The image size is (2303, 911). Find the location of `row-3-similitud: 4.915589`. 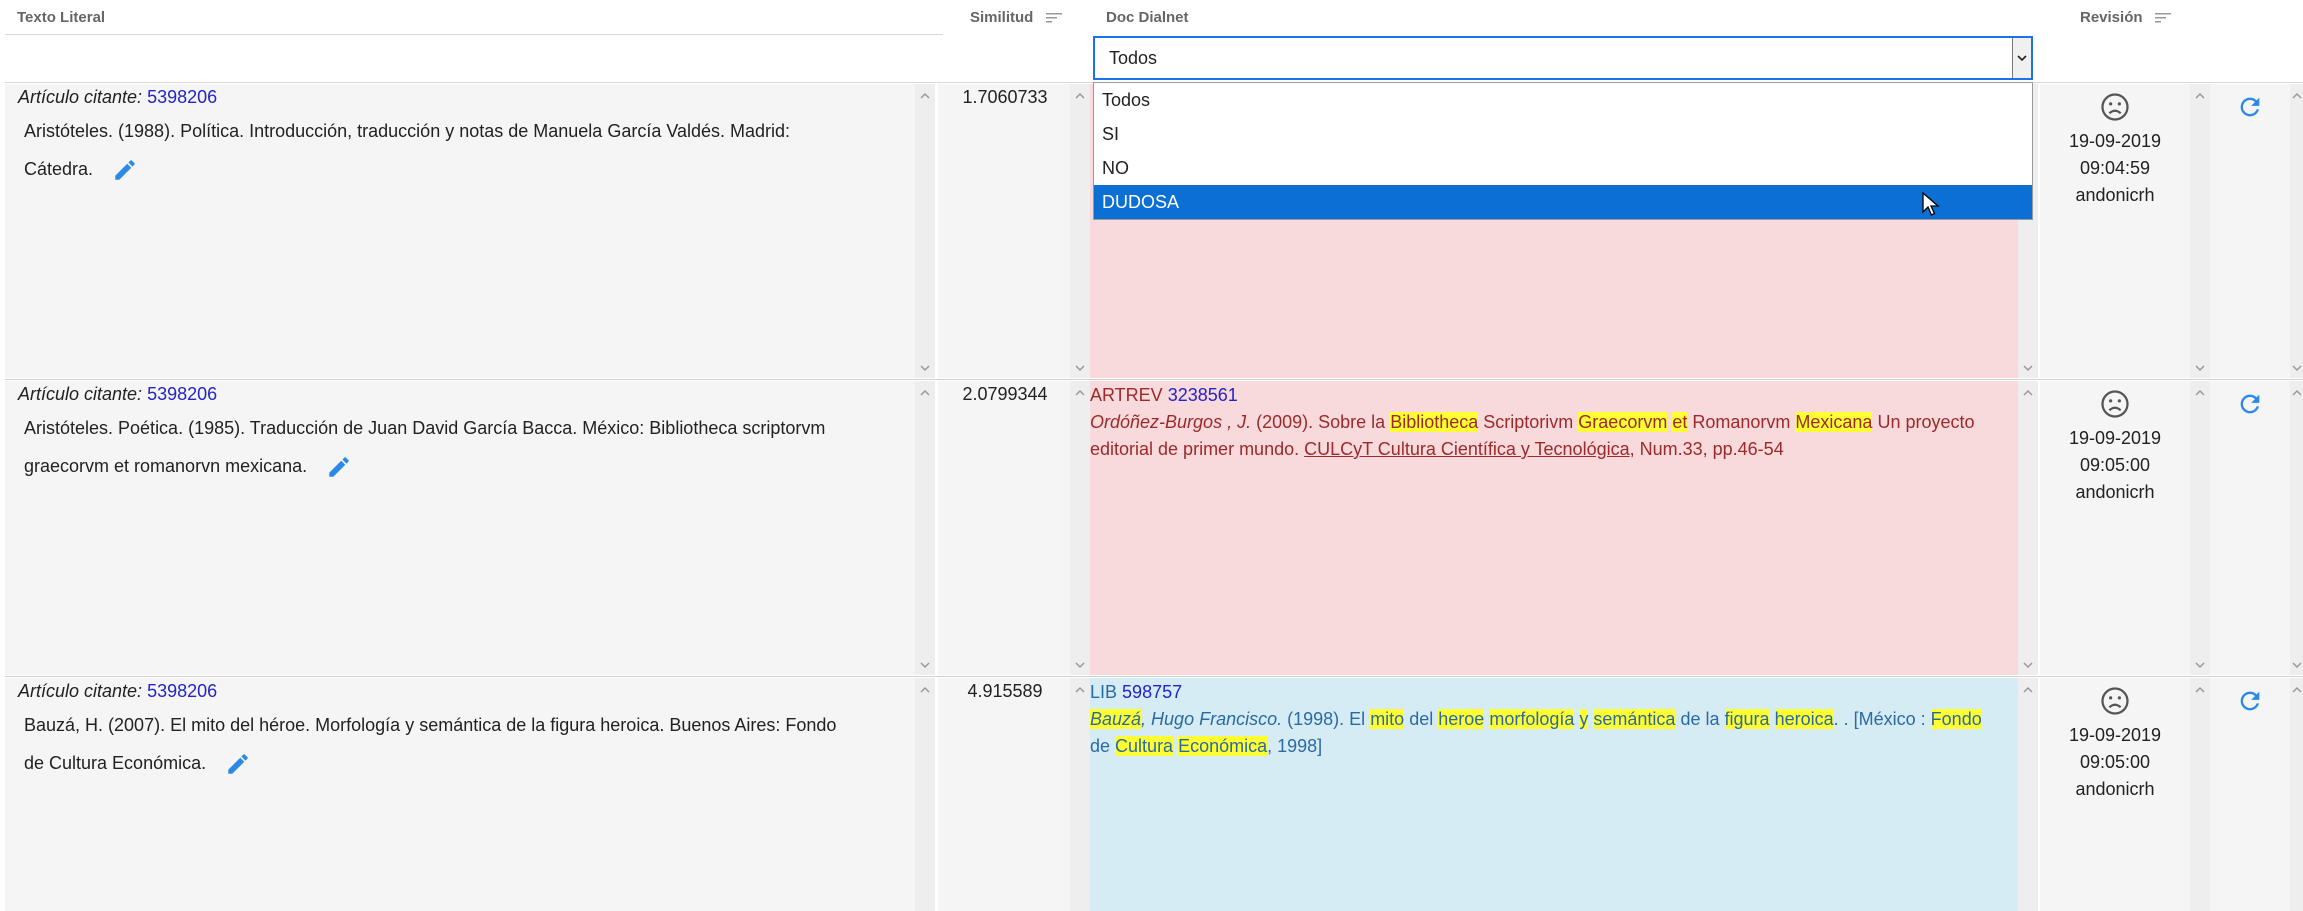

row-3-similitud: 4.915589 is located at coordinates (1005, 691).